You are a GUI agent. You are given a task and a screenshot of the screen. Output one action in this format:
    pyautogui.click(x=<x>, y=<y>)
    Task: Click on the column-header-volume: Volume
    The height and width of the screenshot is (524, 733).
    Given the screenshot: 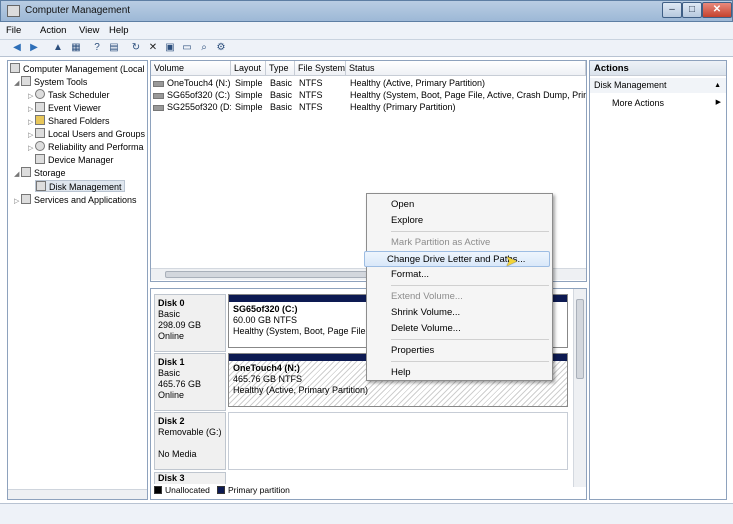 What is the action you would take?
    pyautogui.click(x=191, y=68)
    